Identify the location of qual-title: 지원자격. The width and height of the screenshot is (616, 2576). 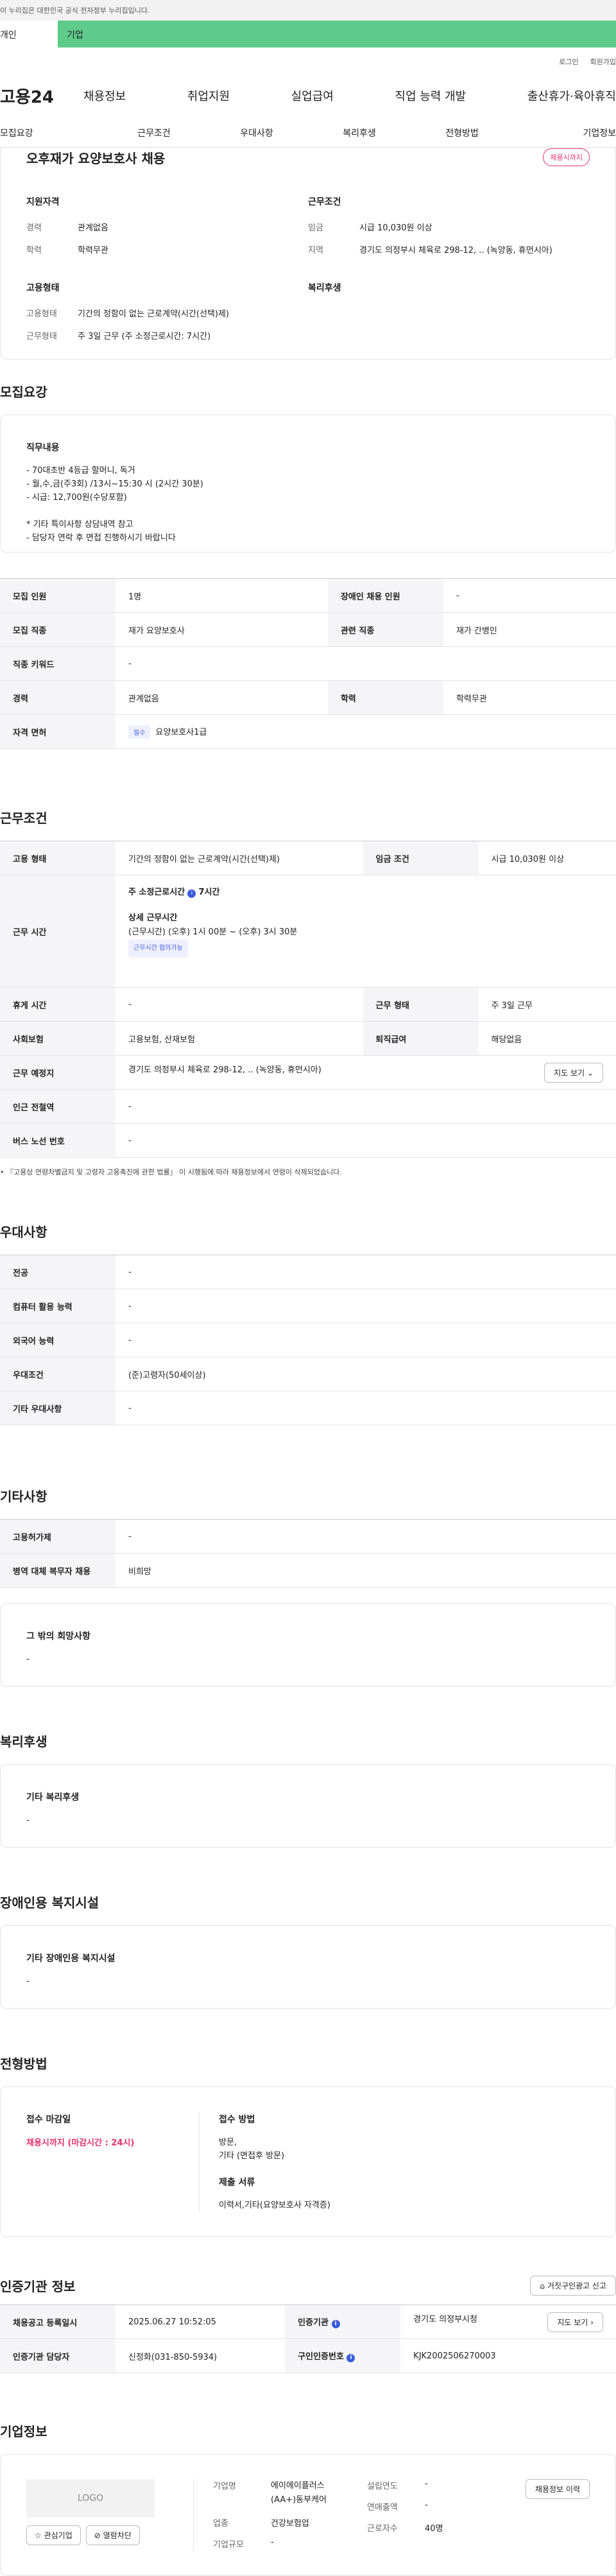
(43, 202).